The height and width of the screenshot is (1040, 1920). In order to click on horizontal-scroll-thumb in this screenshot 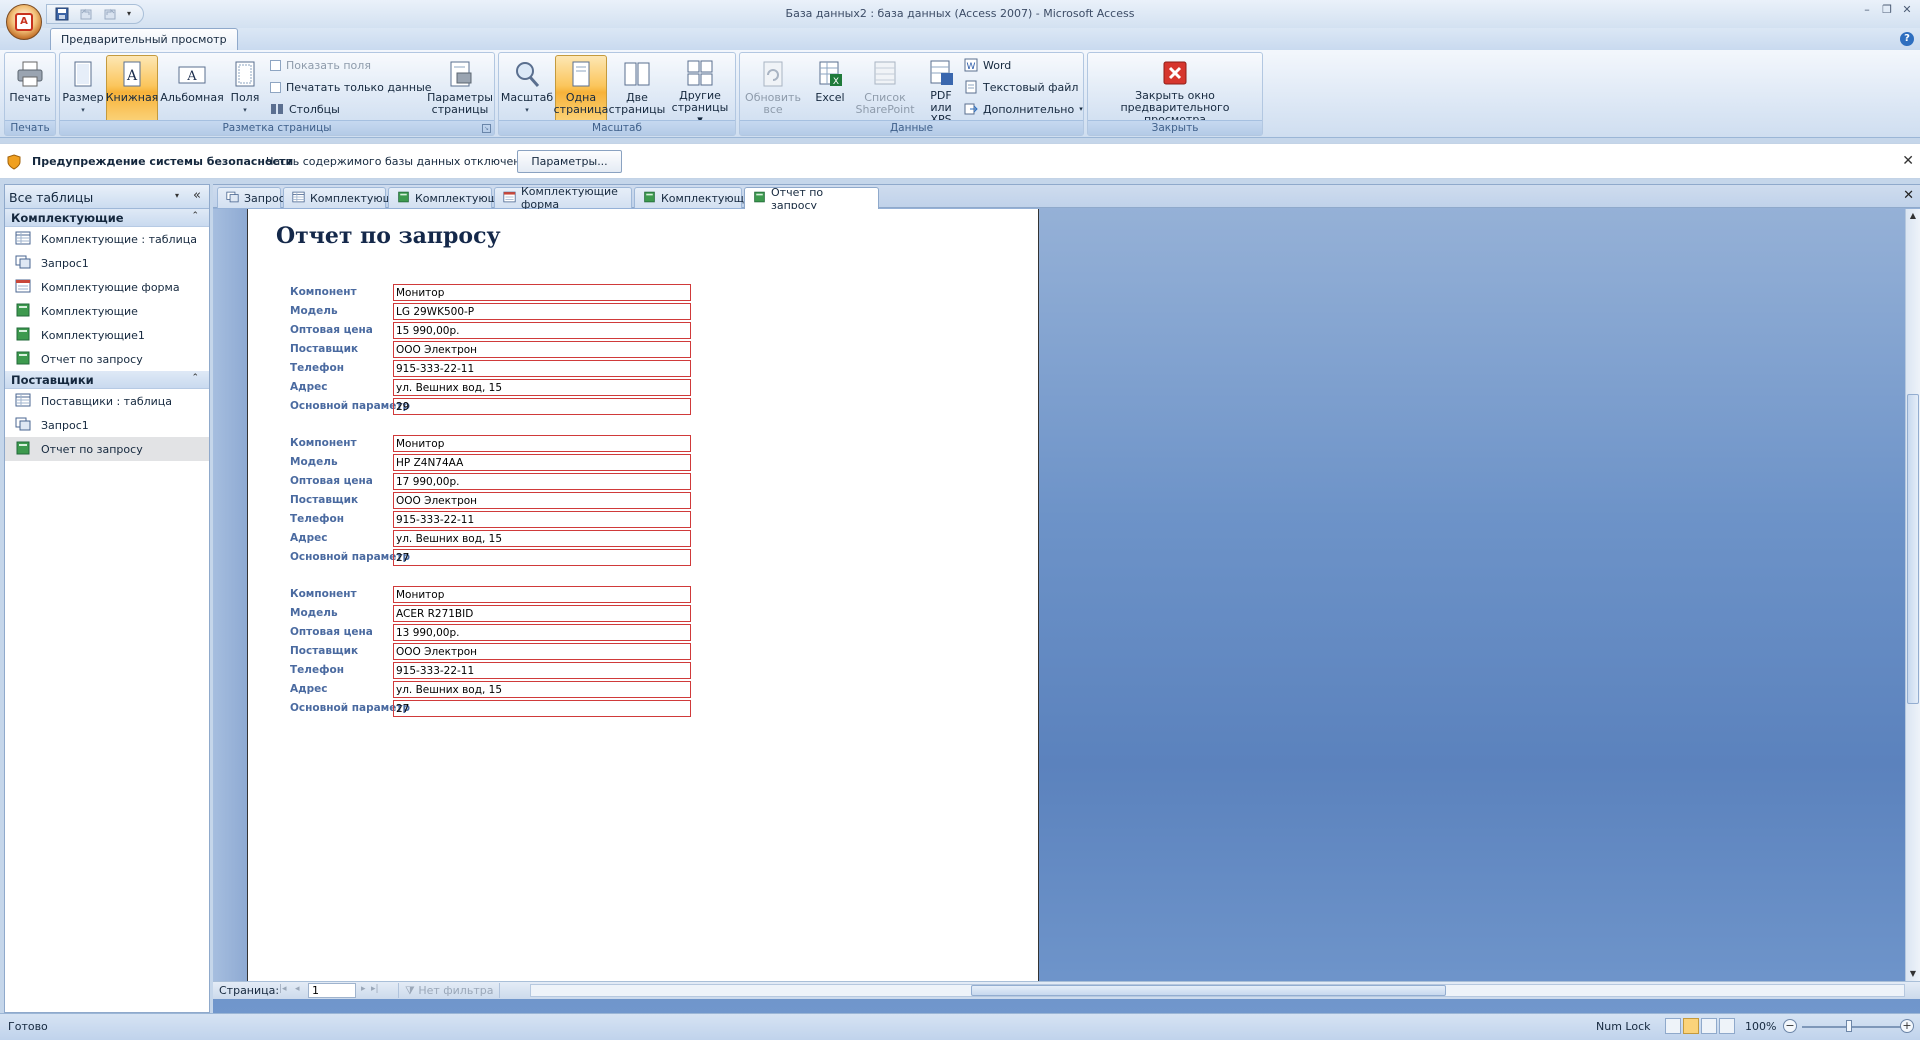, I will do `click(1208, 990)`.